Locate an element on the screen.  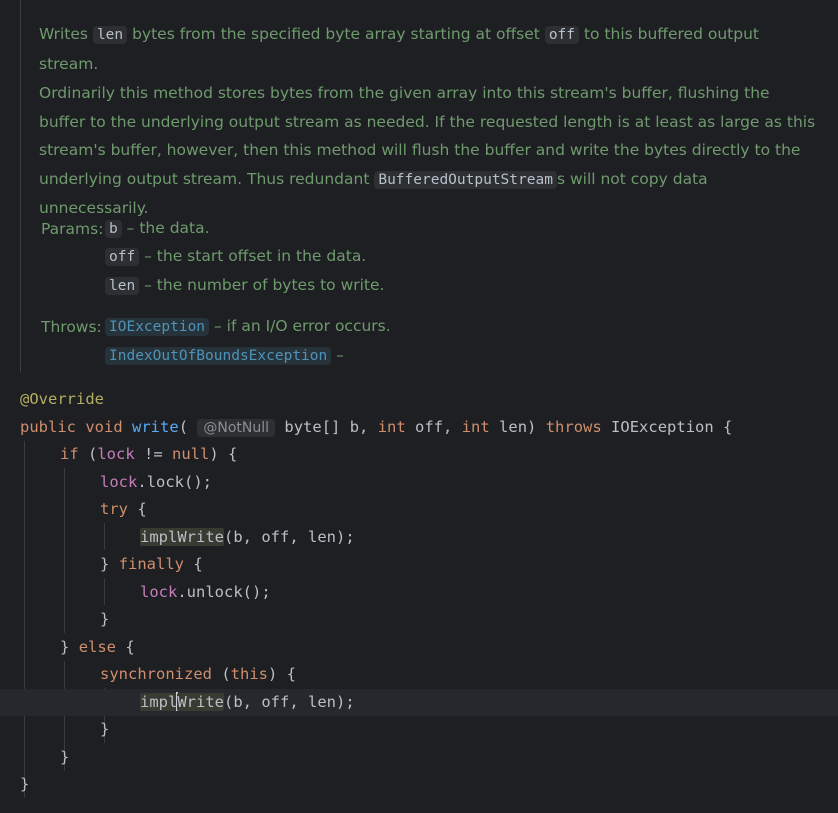
param-row: len – the number of bytes to write. is located at coordinates (244, 286).